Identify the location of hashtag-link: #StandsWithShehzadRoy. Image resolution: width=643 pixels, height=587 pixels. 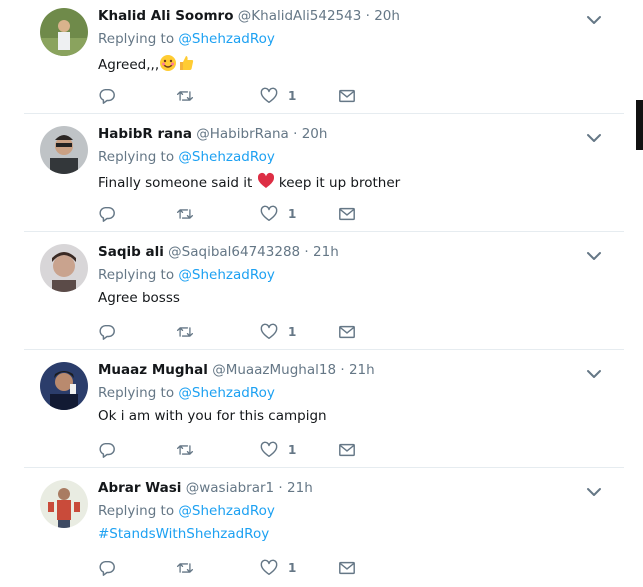
(183, 534).